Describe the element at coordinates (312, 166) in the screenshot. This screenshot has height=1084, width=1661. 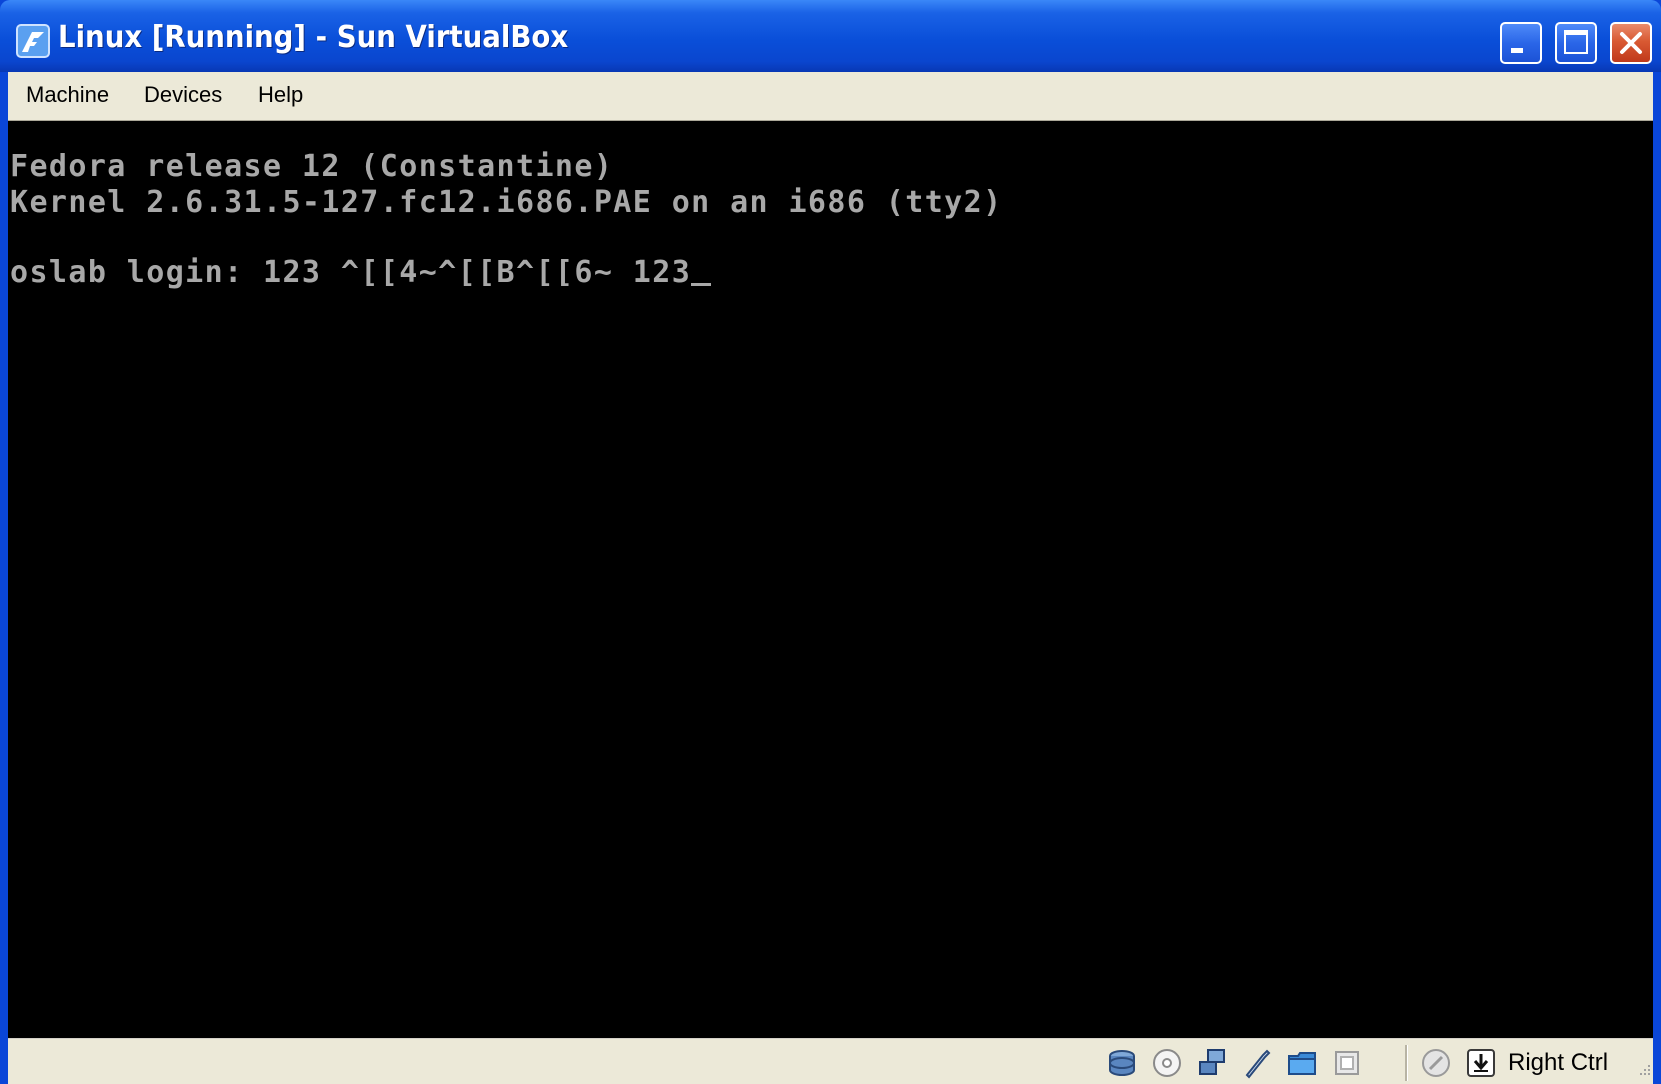
I see `console-line-release: Fedora release 12 (Constantine)` at that location.